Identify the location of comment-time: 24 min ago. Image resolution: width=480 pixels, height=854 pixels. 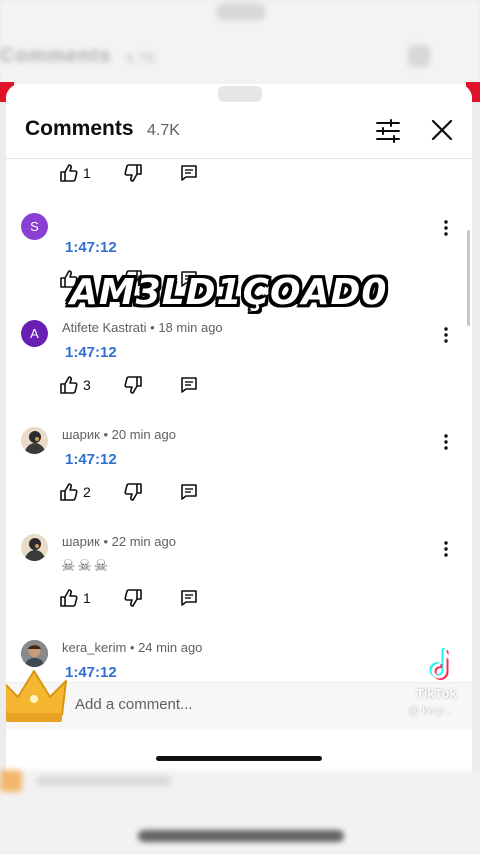
(170, 647).